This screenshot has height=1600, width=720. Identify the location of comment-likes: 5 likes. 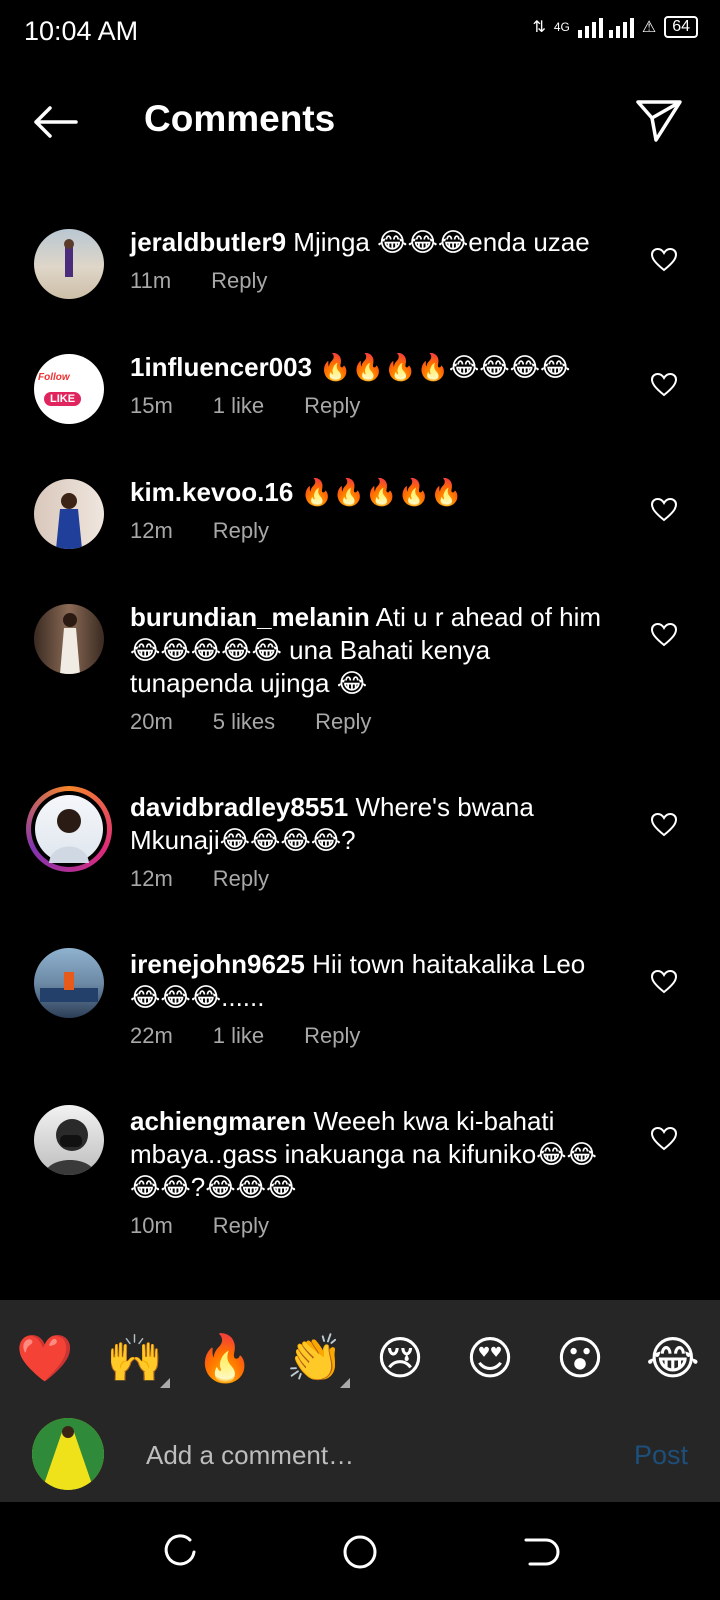
(244, 722).